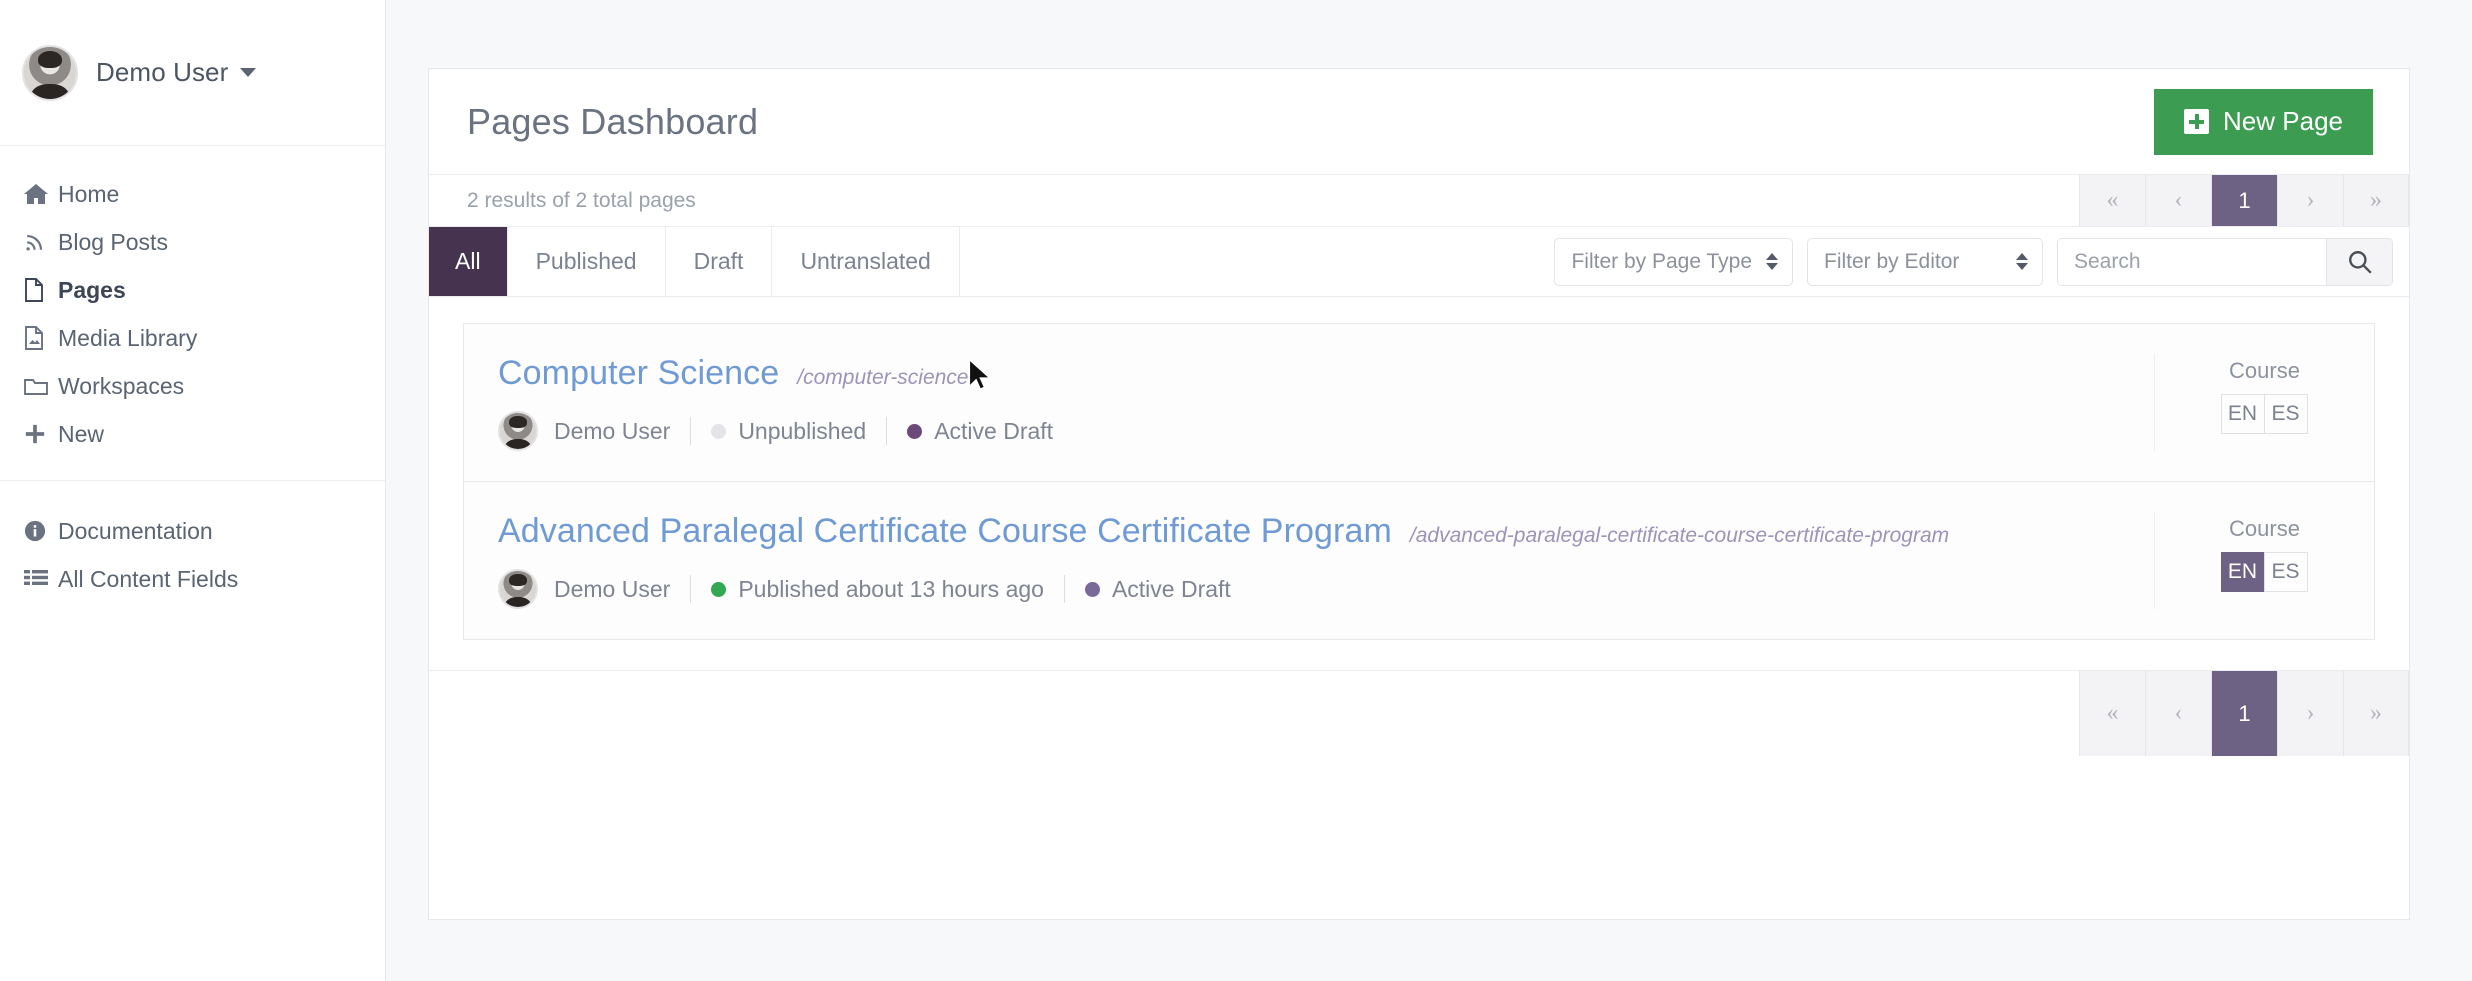 This screenshot has height=981, width=2472. I want to click on pagination-top: « ‹ 1 › », so click(2244, 200).